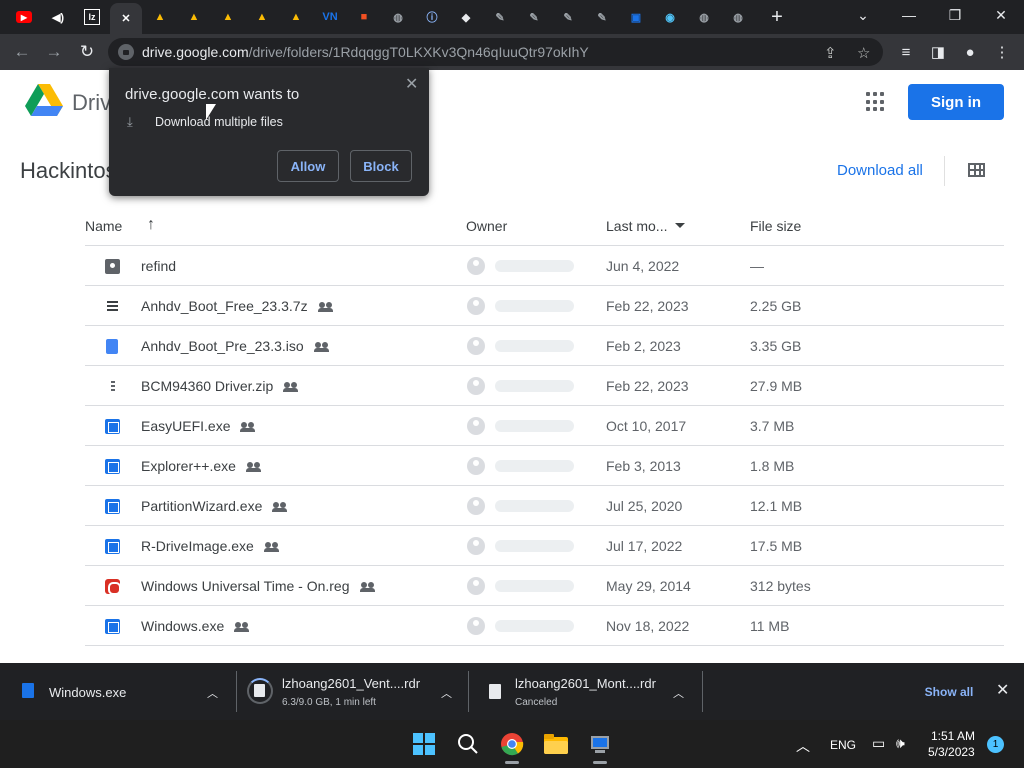 The image size is (1024, 768). I want to click on tab-search-icon: ⌄, so click(863, 15).